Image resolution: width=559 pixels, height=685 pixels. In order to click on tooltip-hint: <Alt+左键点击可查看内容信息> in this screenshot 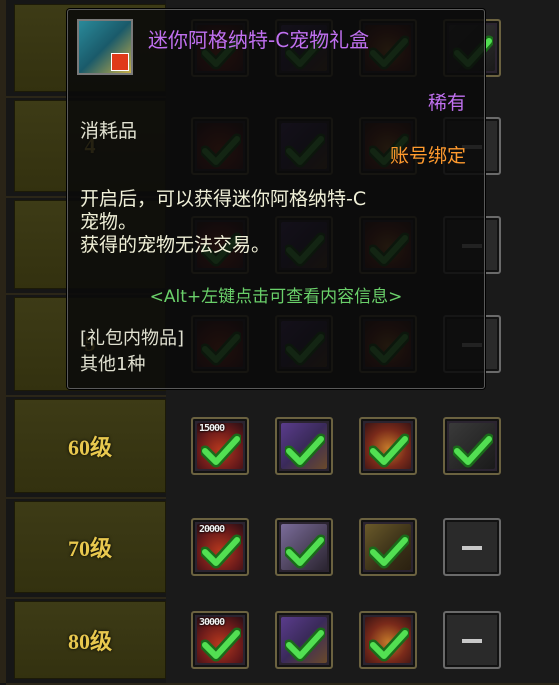, I will do `click(276, 297)`.